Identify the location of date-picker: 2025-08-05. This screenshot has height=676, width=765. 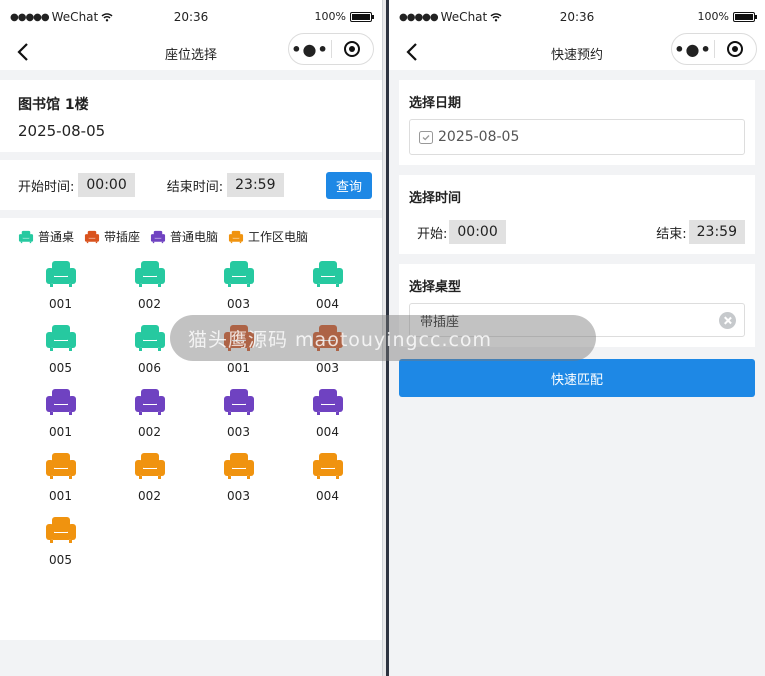
(577, 137).